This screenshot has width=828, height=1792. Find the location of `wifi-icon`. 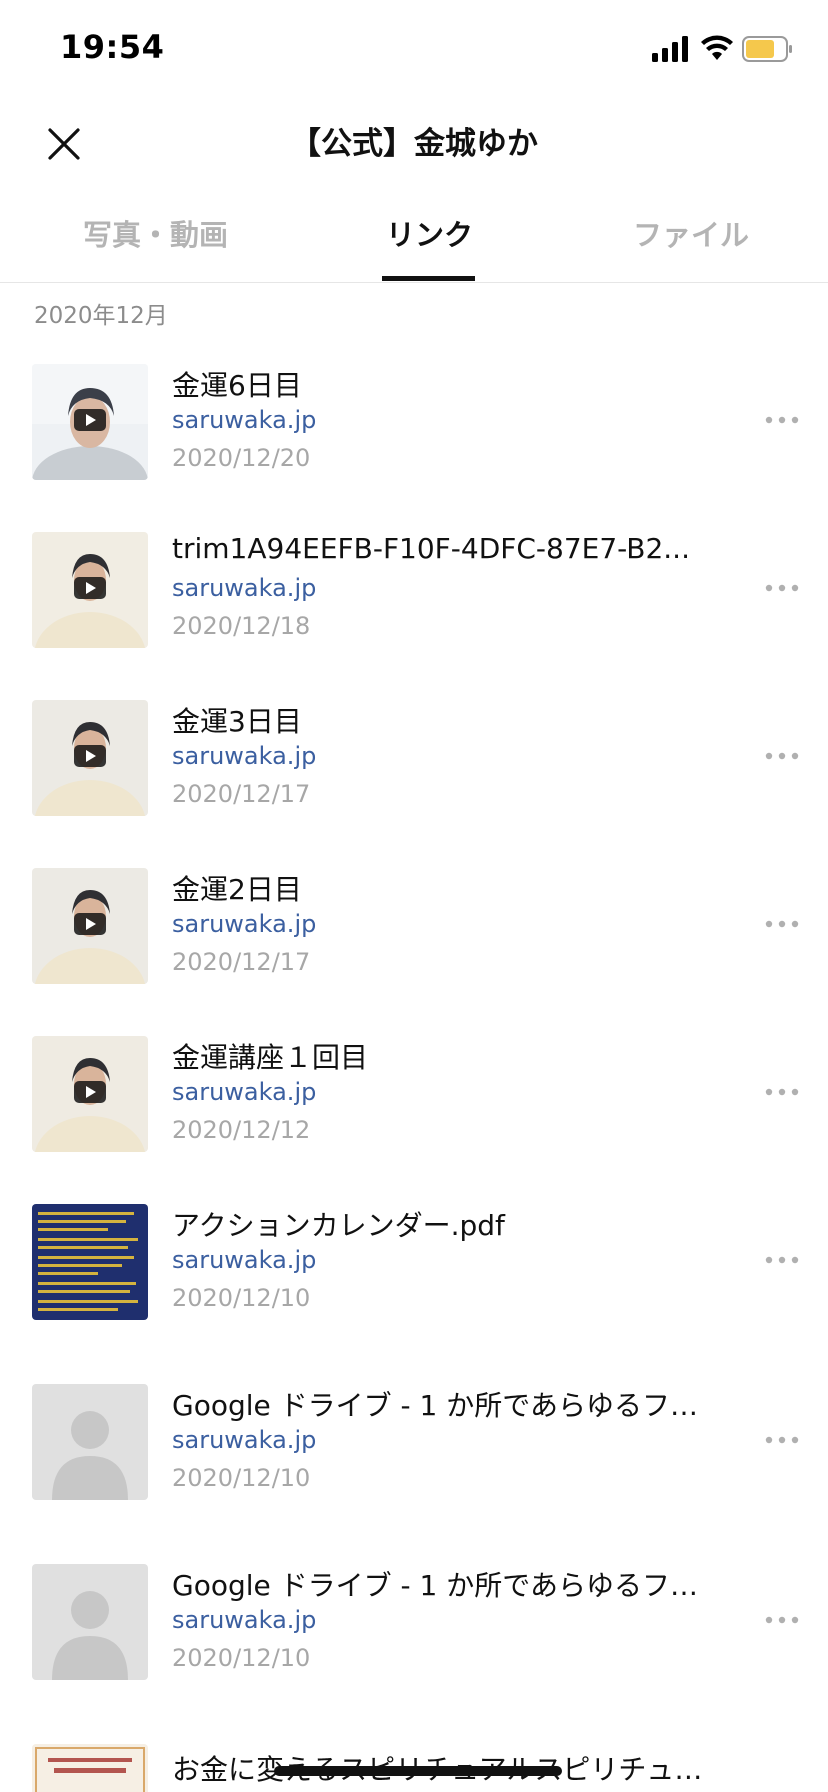

wifi-icon is located at coordinates (717, 47).